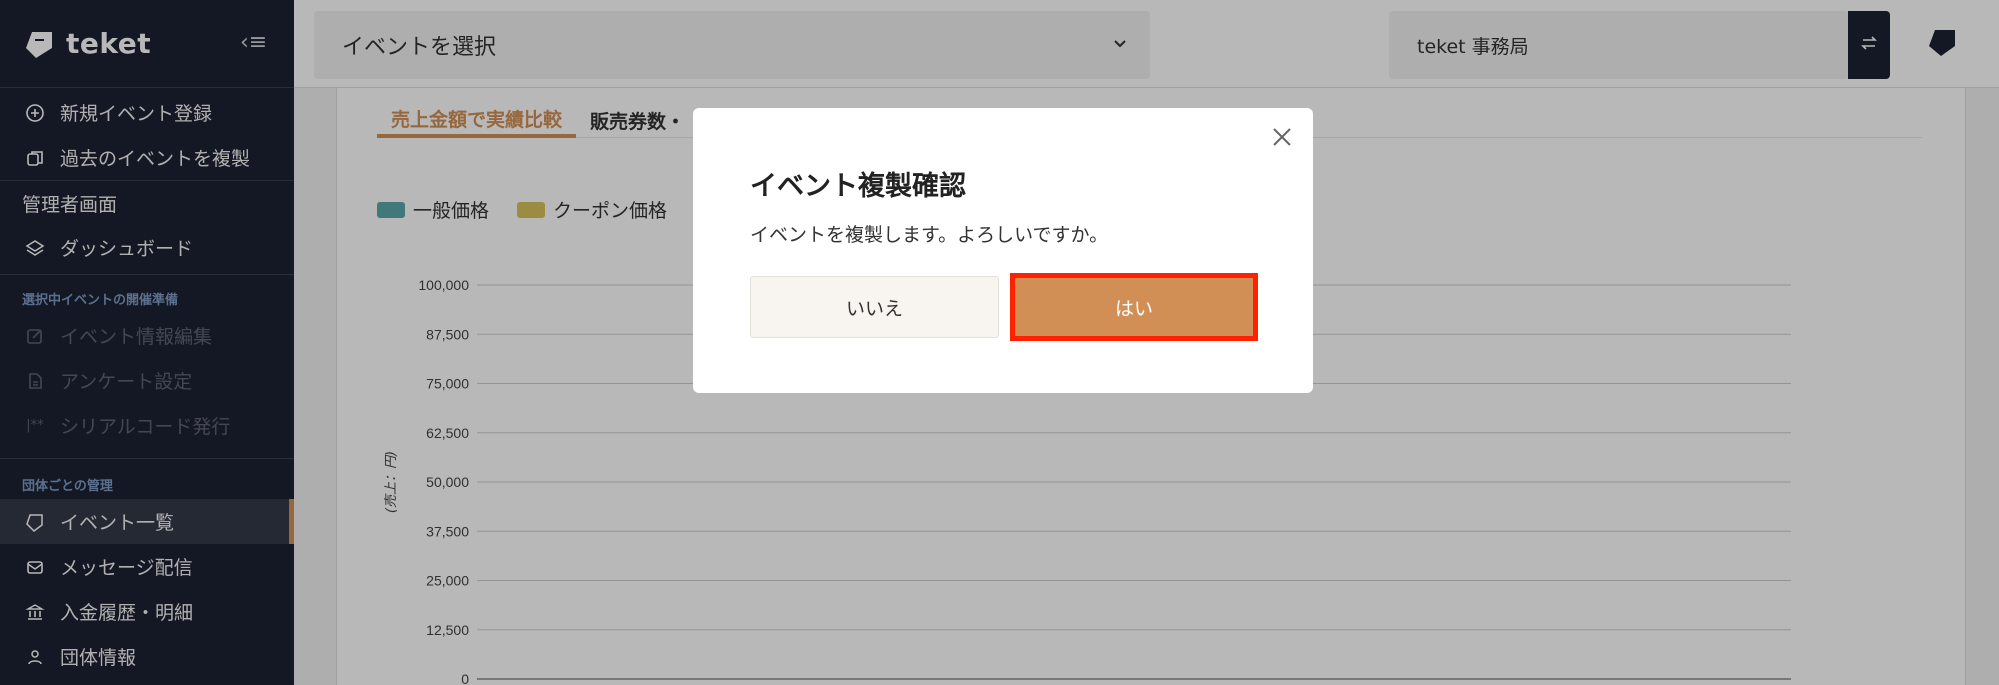 The width and height of the screenshot is (1999, 685). Describe the element at coordinates (858, 186) in the screenshot. I see `dialog-title: イベント複製確認` at that location.